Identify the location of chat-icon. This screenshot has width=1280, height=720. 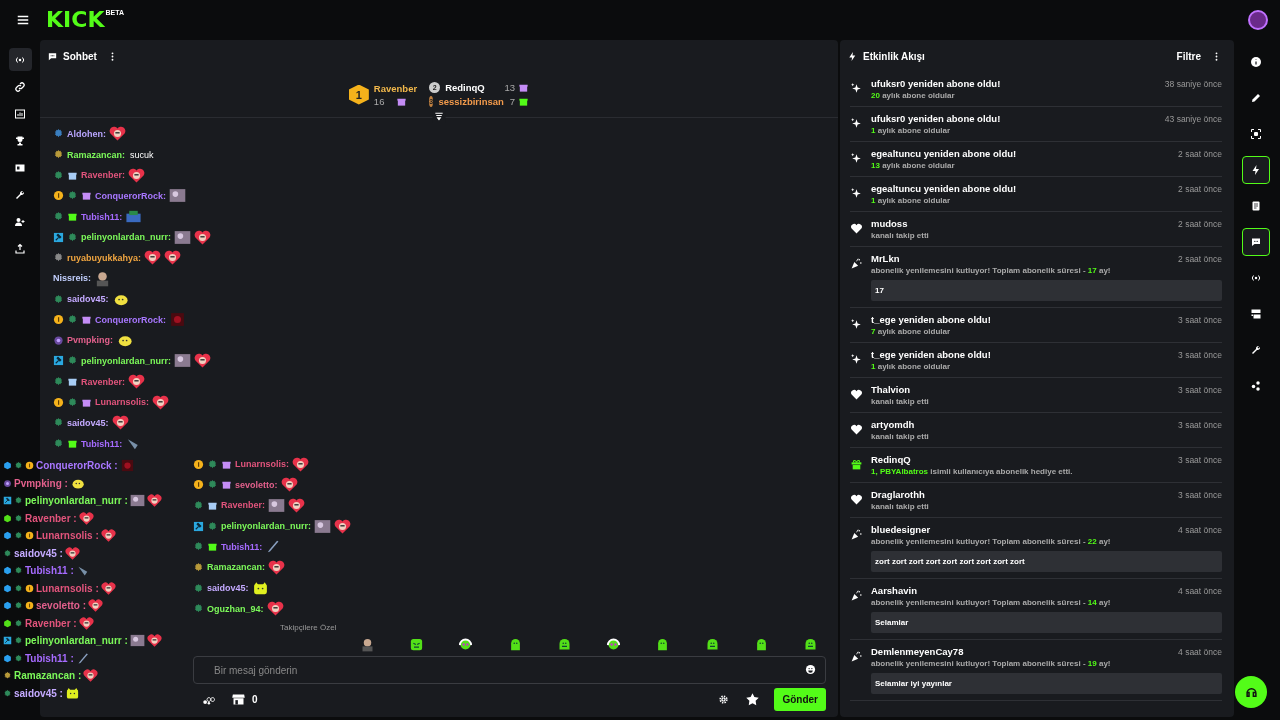
(1256, 242).